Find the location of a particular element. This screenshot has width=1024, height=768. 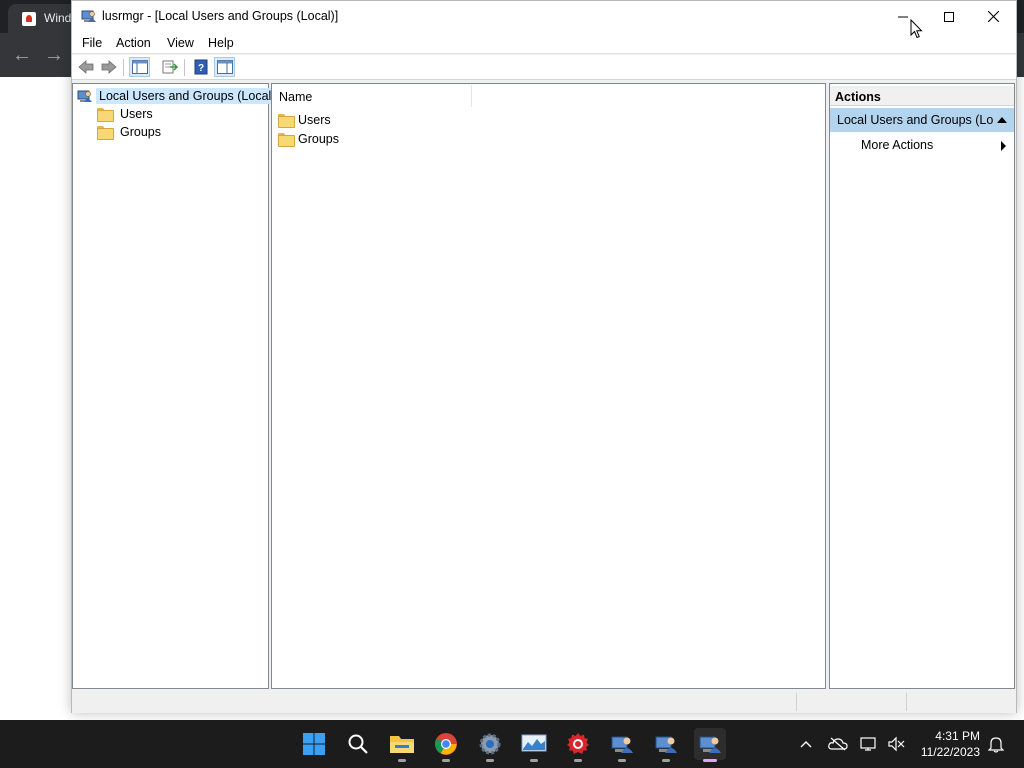

submenu-arrow-icon is located at coordinates (1003, 146).